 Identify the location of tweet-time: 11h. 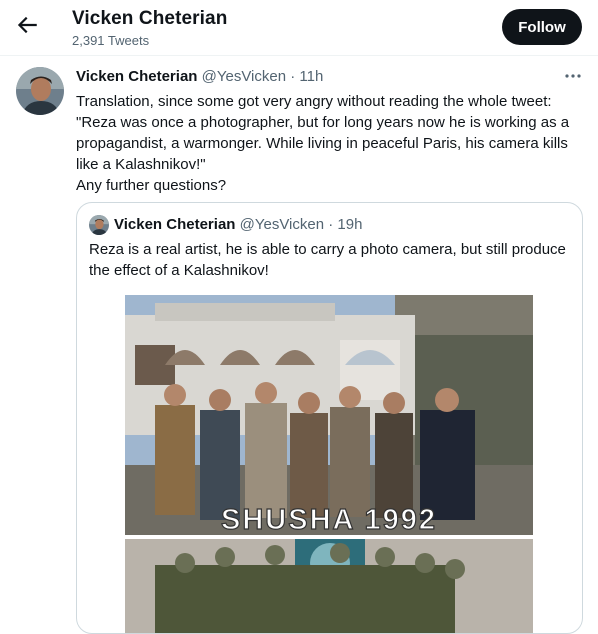
(311, 76).